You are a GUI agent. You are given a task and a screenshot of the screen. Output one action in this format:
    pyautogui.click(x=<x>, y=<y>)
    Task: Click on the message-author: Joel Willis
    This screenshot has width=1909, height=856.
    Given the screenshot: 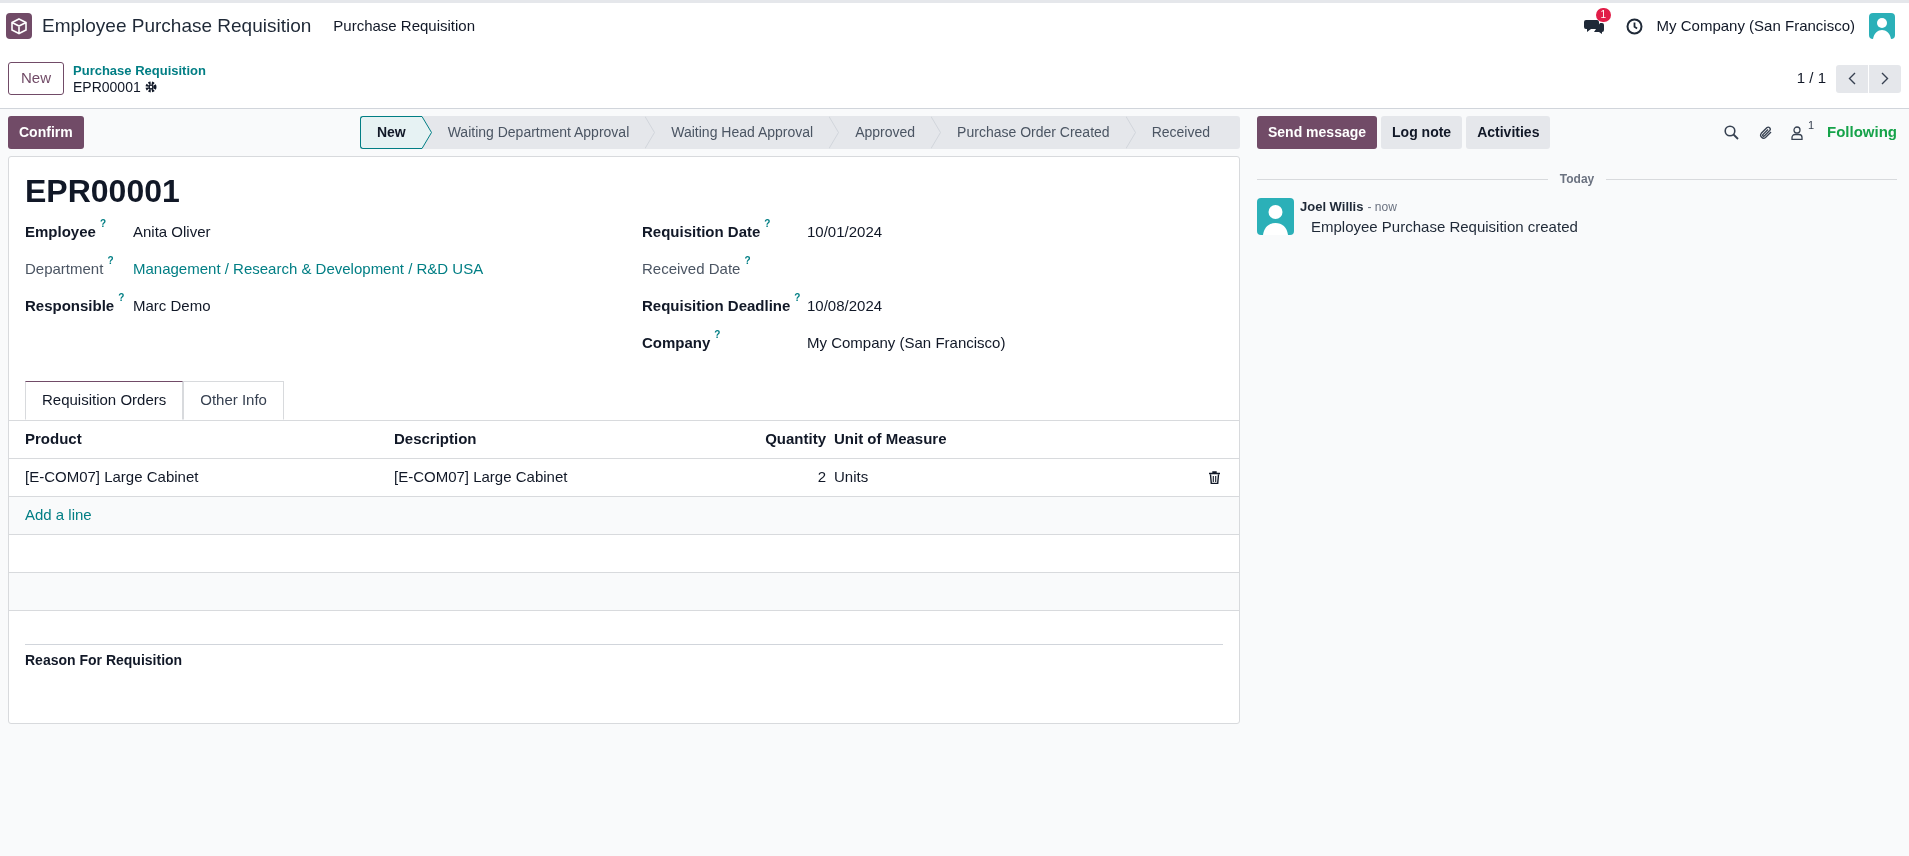 What is the action you would take?
    pyautogui.click(x=1332, y=207)
    